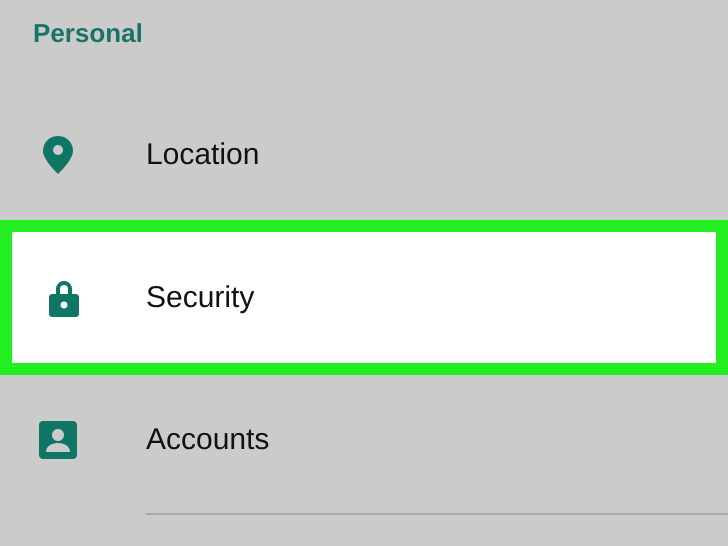 This screenshot has width=728, height=546. What do you see at coordinates (58, 440) in the screenshot?
I see `person-icon` at bounding box center [58, 440].